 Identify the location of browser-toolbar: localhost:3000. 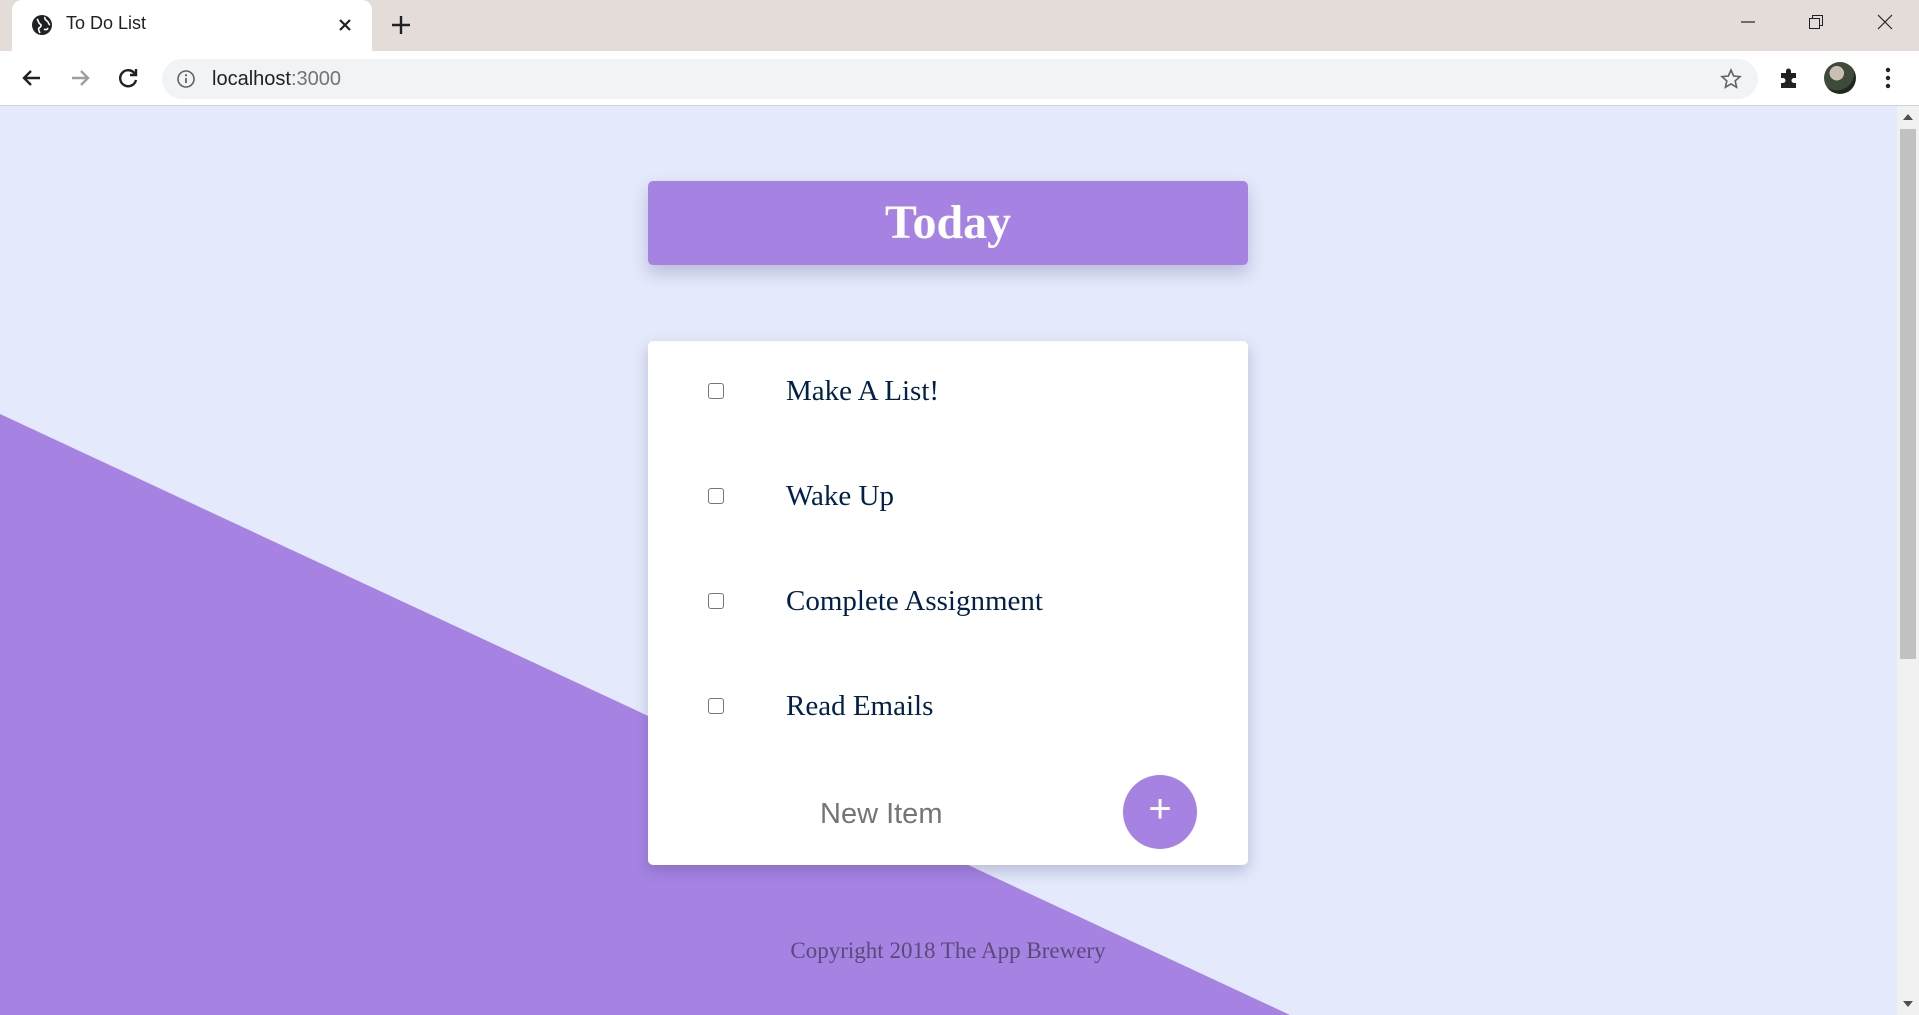
(959, 78).